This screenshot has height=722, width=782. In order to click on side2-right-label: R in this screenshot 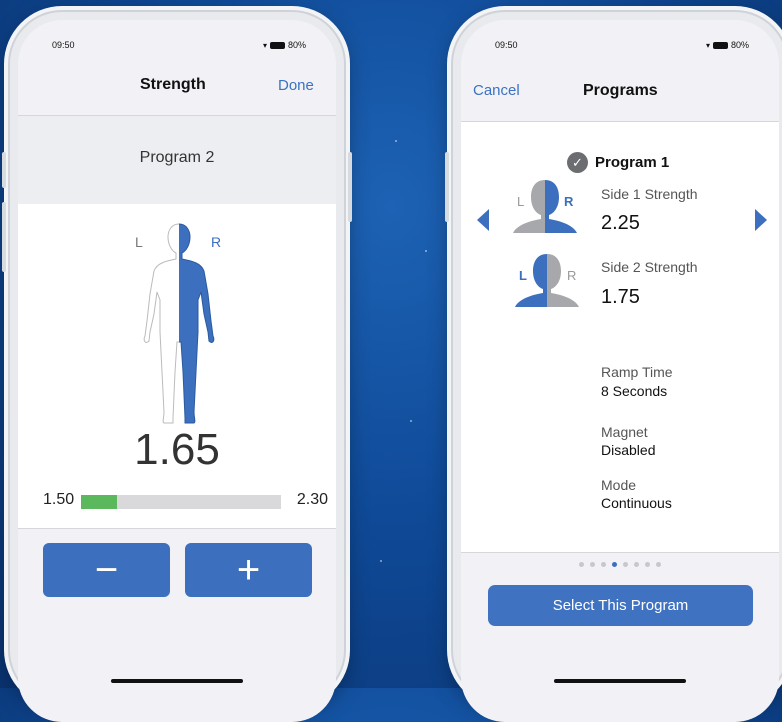, I will do `click(572, 275)`.